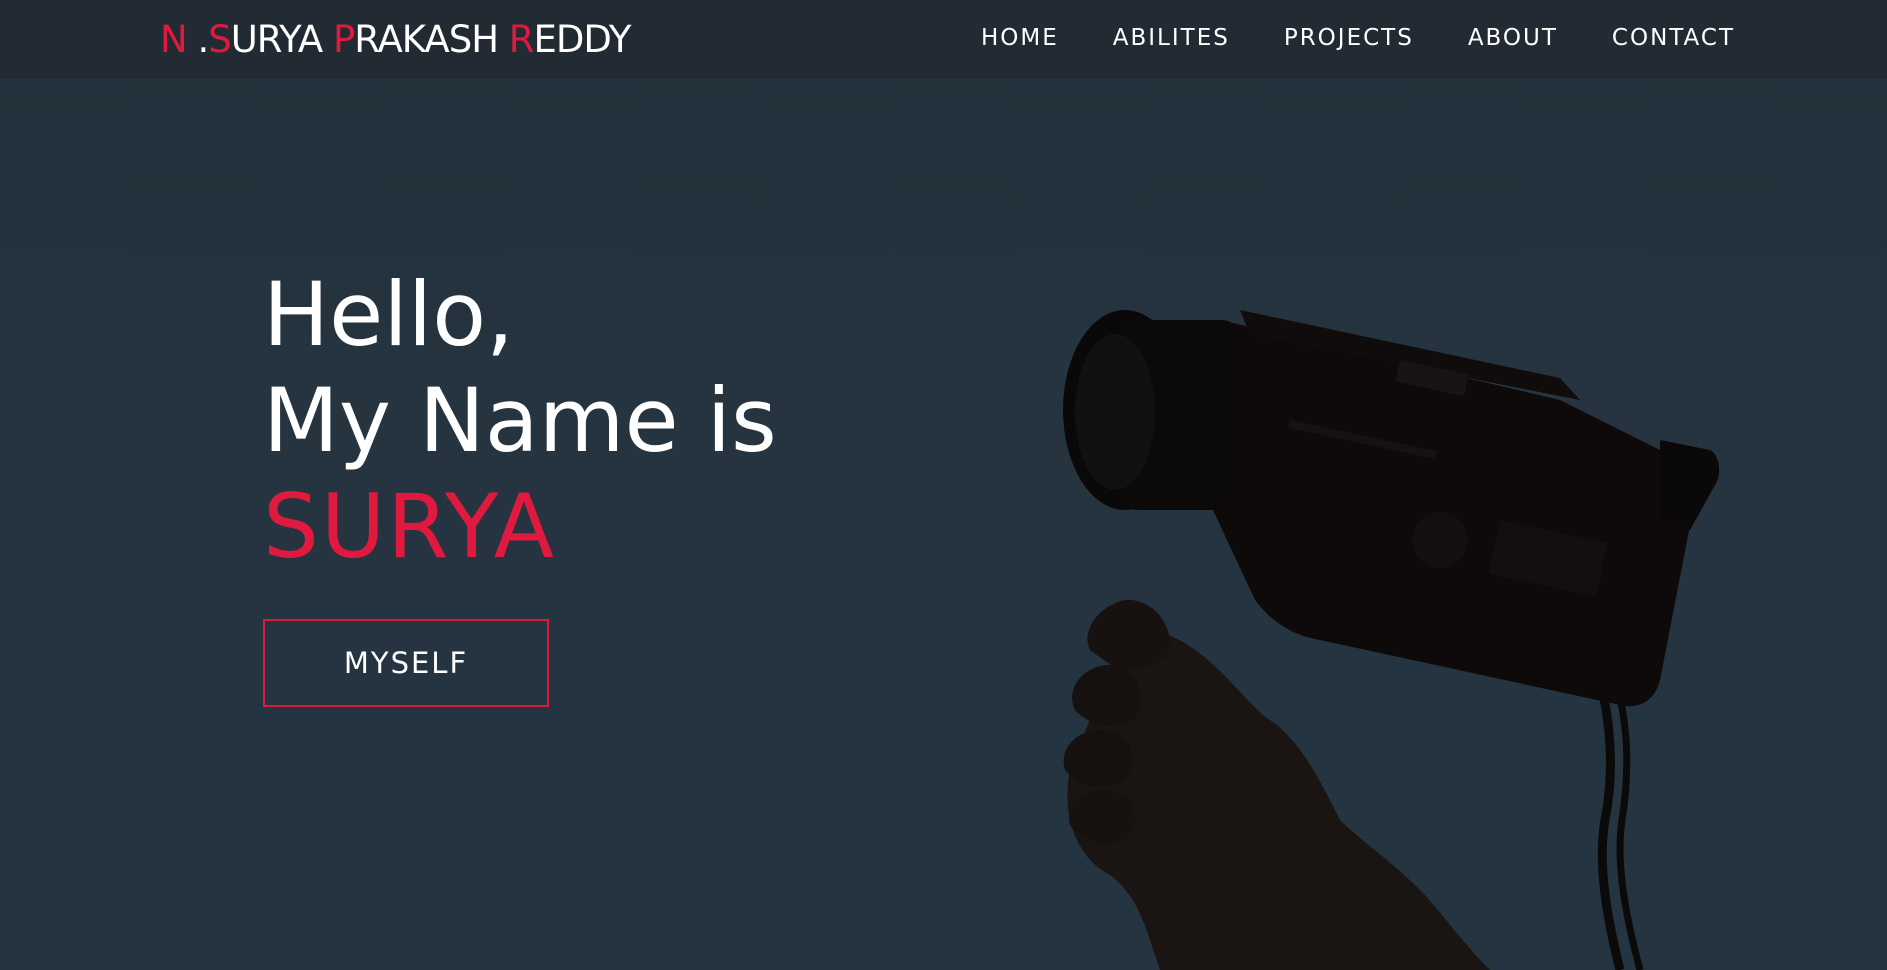 The width and height of the screenshot is (1887, 970). I want to click on hero-heading: Hello, My Name is SURYA, so click(520, 421).